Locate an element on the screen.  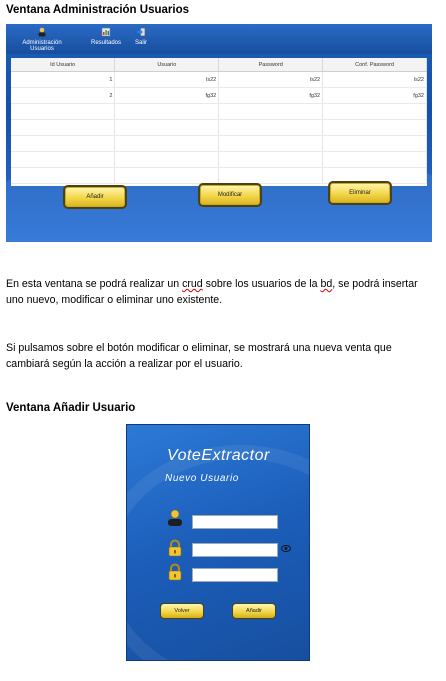
exit-icon is located at coordinates (141, 32).